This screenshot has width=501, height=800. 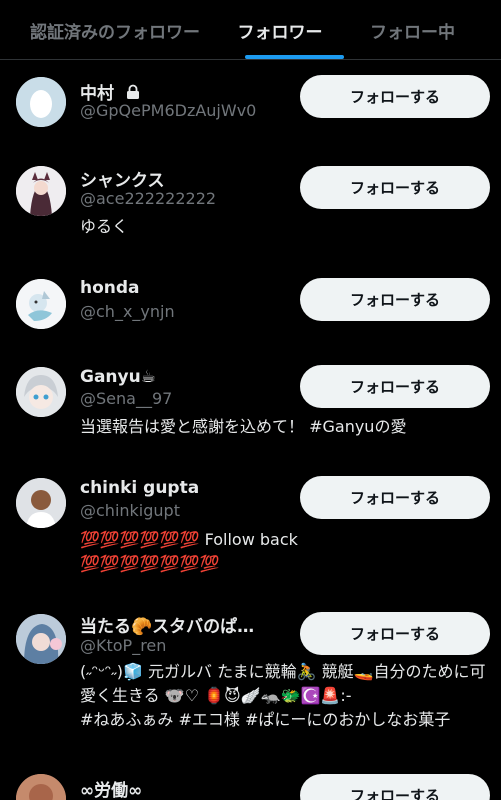 I want to click on avatar-default-egg, so click(x=41, y=102).